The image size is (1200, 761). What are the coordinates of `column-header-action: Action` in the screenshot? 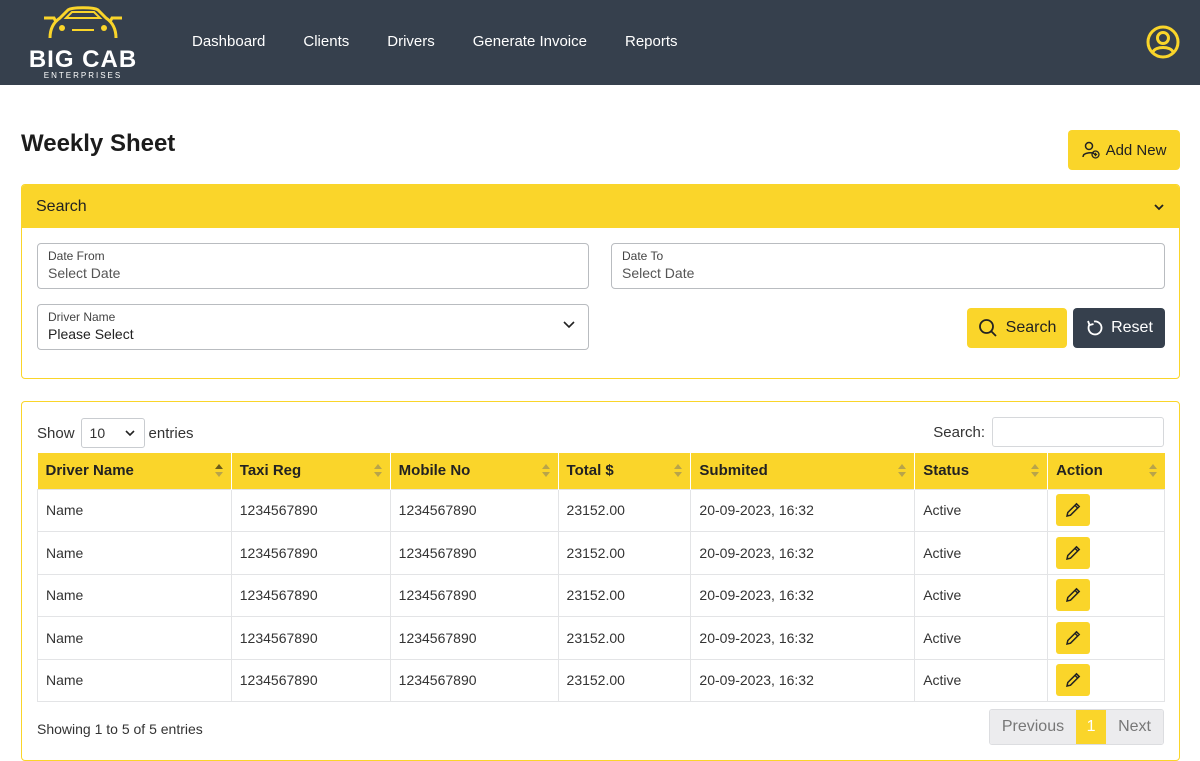 It's located at (1106, 471).